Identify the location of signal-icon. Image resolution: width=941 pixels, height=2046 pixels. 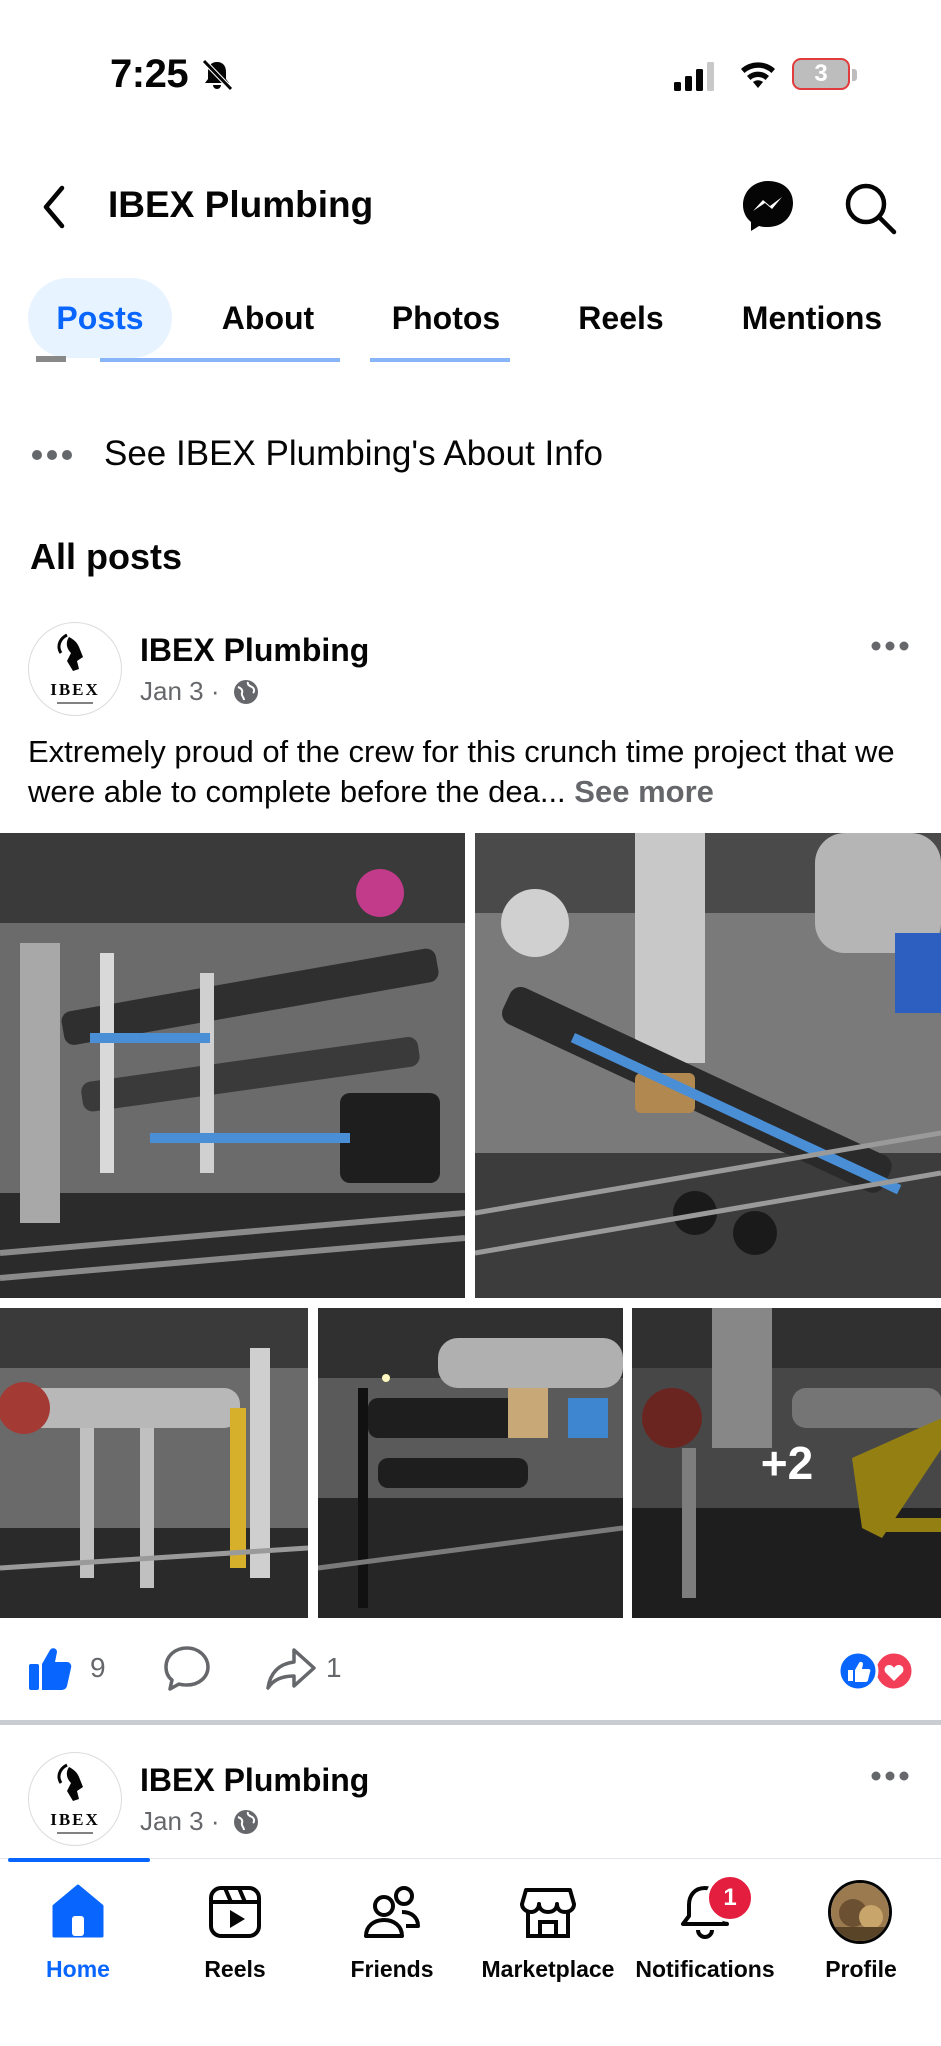
(694, 76).